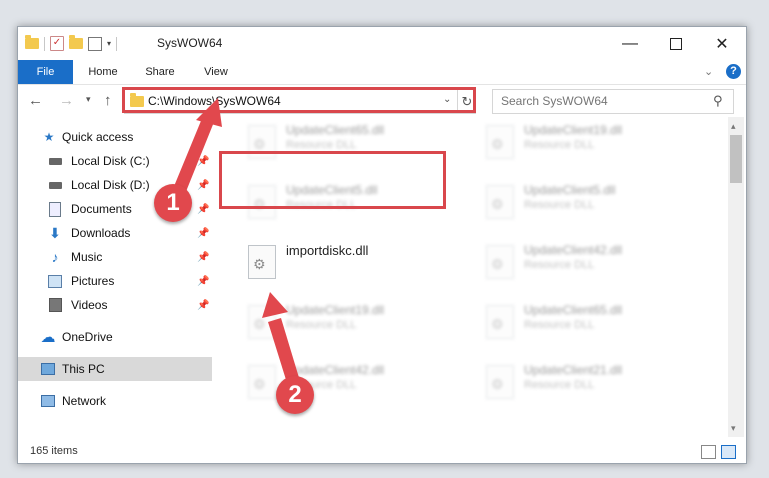 This screenshot has width=769, height=478. Describe the element at coordinates (48, 369) in the screenshot. I see `computer-icon` at that location.